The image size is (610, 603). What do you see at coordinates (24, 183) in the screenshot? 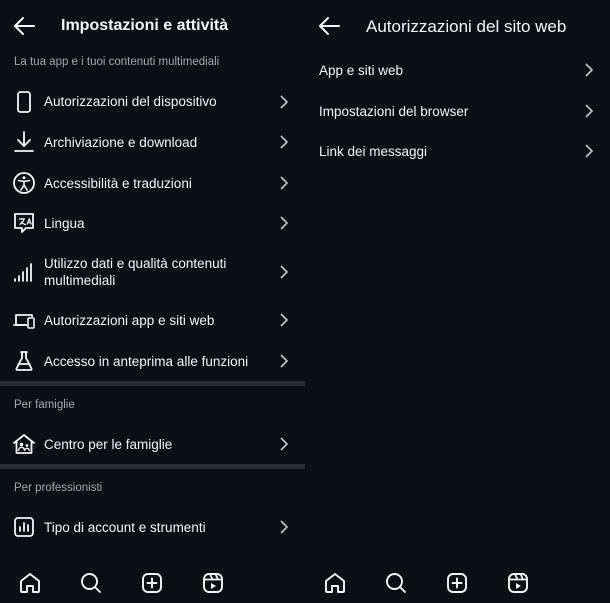
I see `accessibility-icon` at bounding box center [24, 183].